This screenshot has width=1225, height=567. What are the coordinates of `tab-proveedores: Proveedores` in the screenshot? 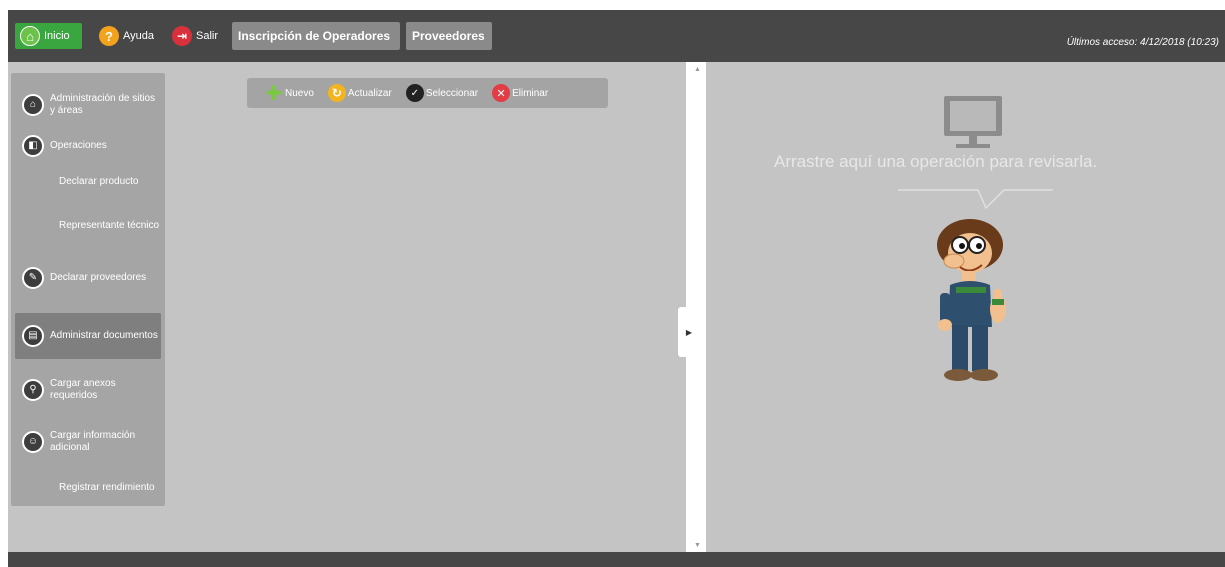 It's located at (449, 36).